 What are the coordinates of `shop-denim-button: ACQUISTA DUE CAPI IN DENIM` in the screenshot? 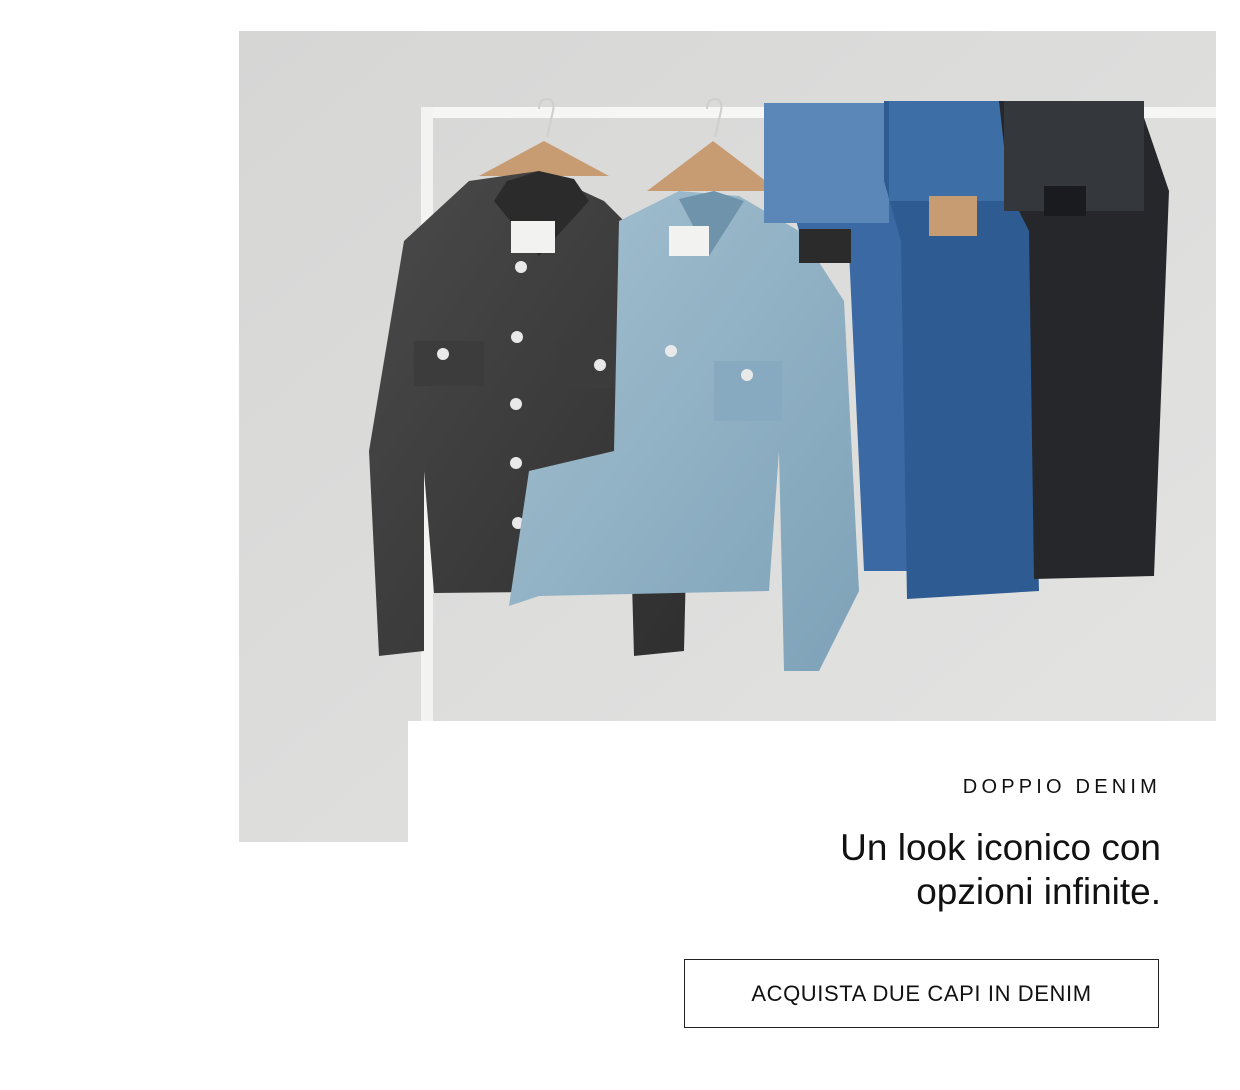 It's located at (921, 993).